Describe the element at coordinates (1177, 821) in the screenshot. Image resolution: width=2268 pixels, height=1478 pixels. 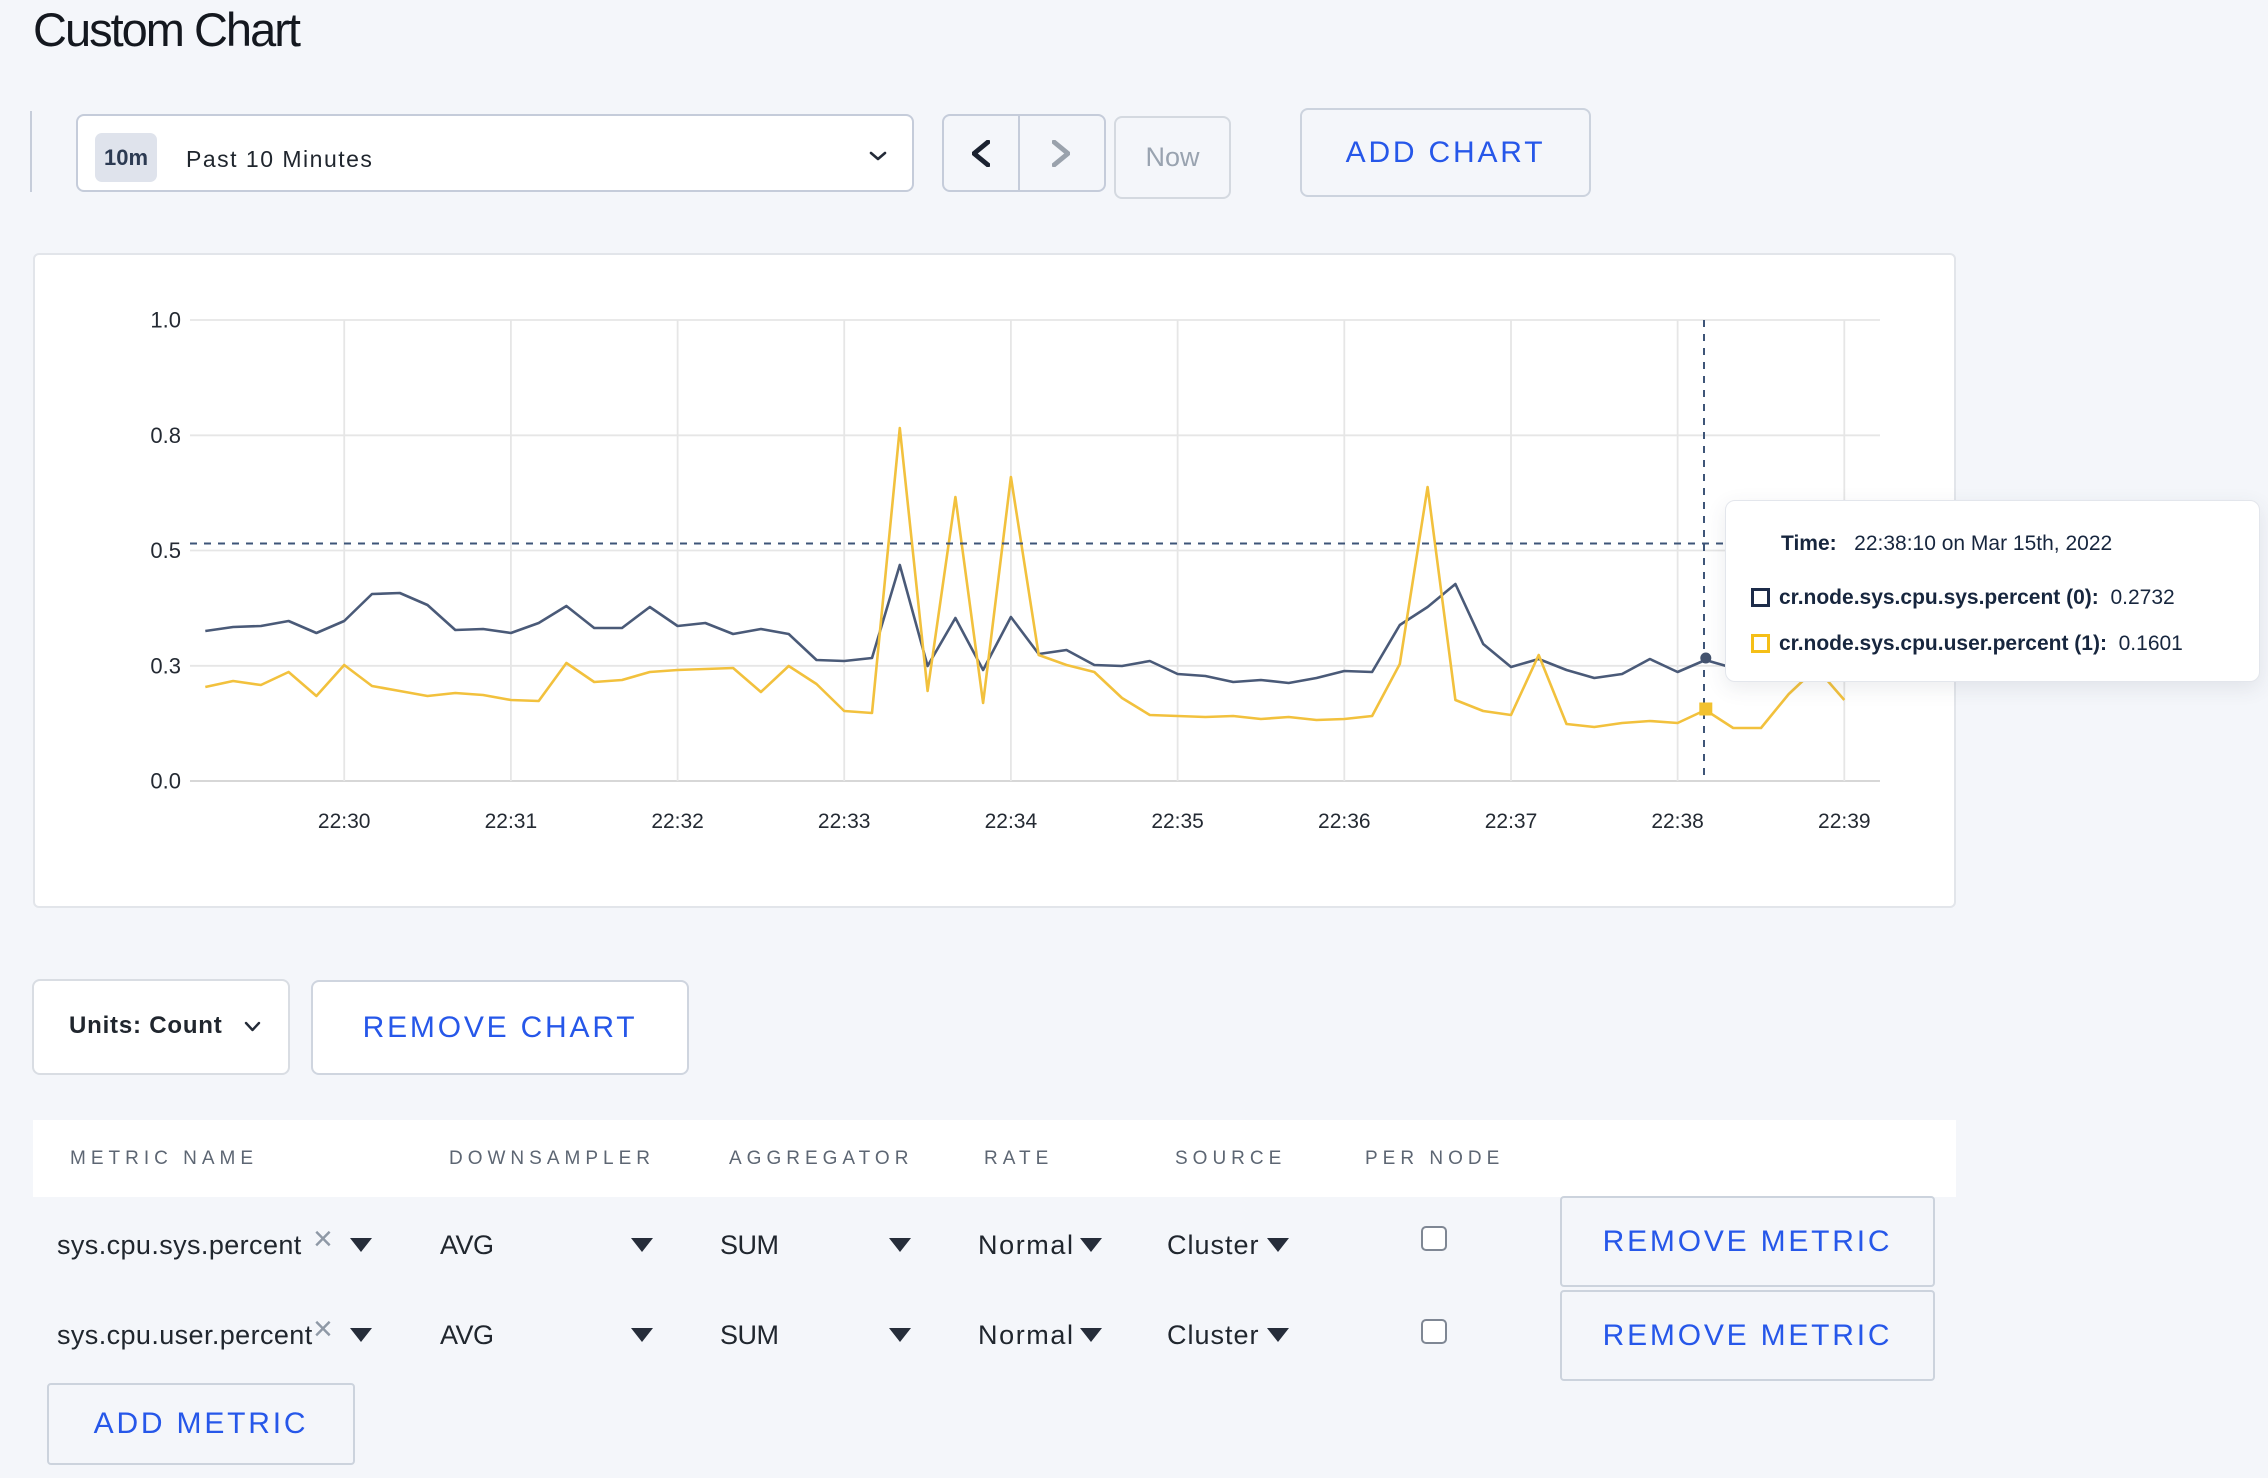
I see `svg-text: 22:35` at that location.